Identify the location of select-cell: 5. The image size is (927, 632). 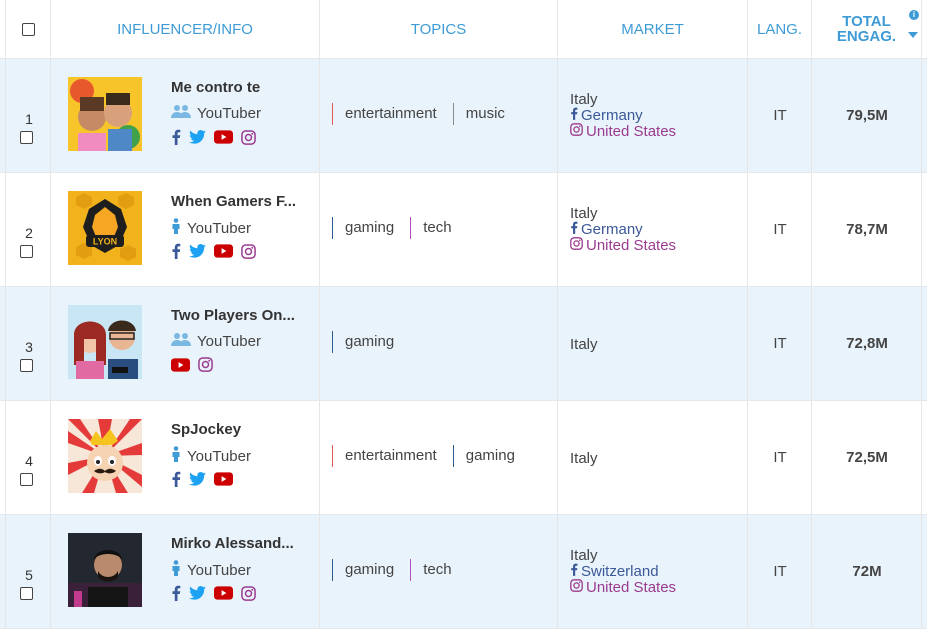
(28, 572).